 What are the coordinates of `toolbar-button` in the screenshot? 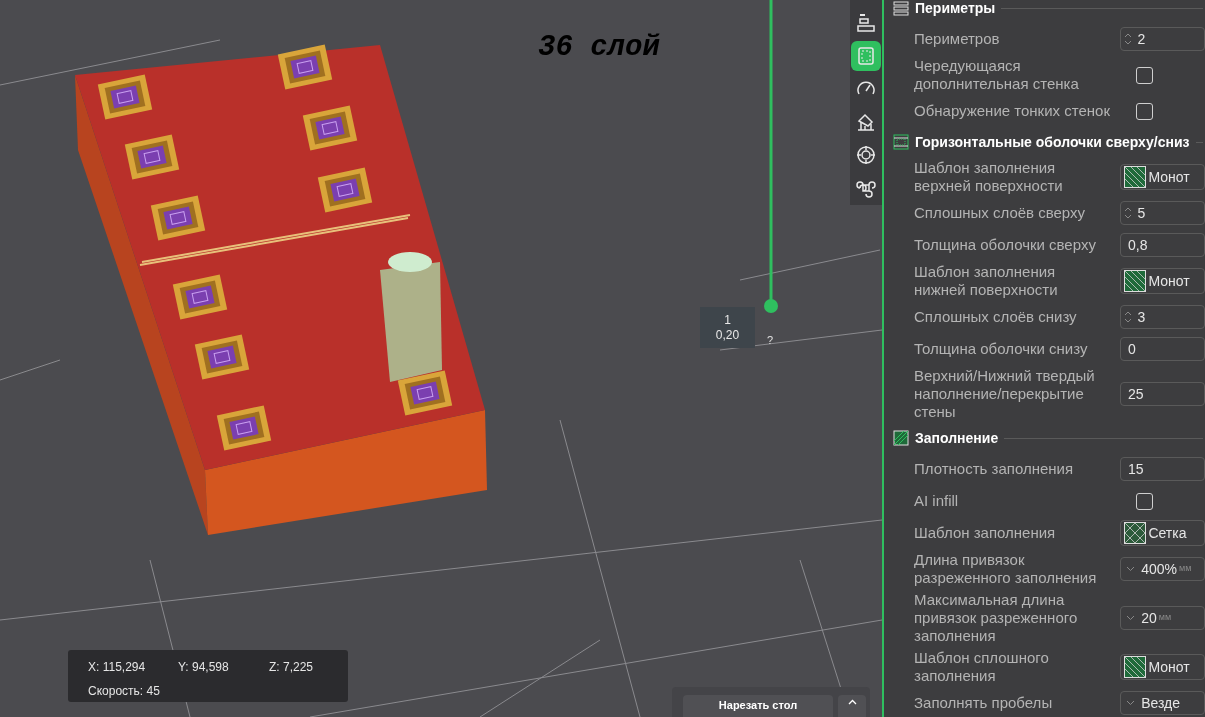 It's located at (866, 56).